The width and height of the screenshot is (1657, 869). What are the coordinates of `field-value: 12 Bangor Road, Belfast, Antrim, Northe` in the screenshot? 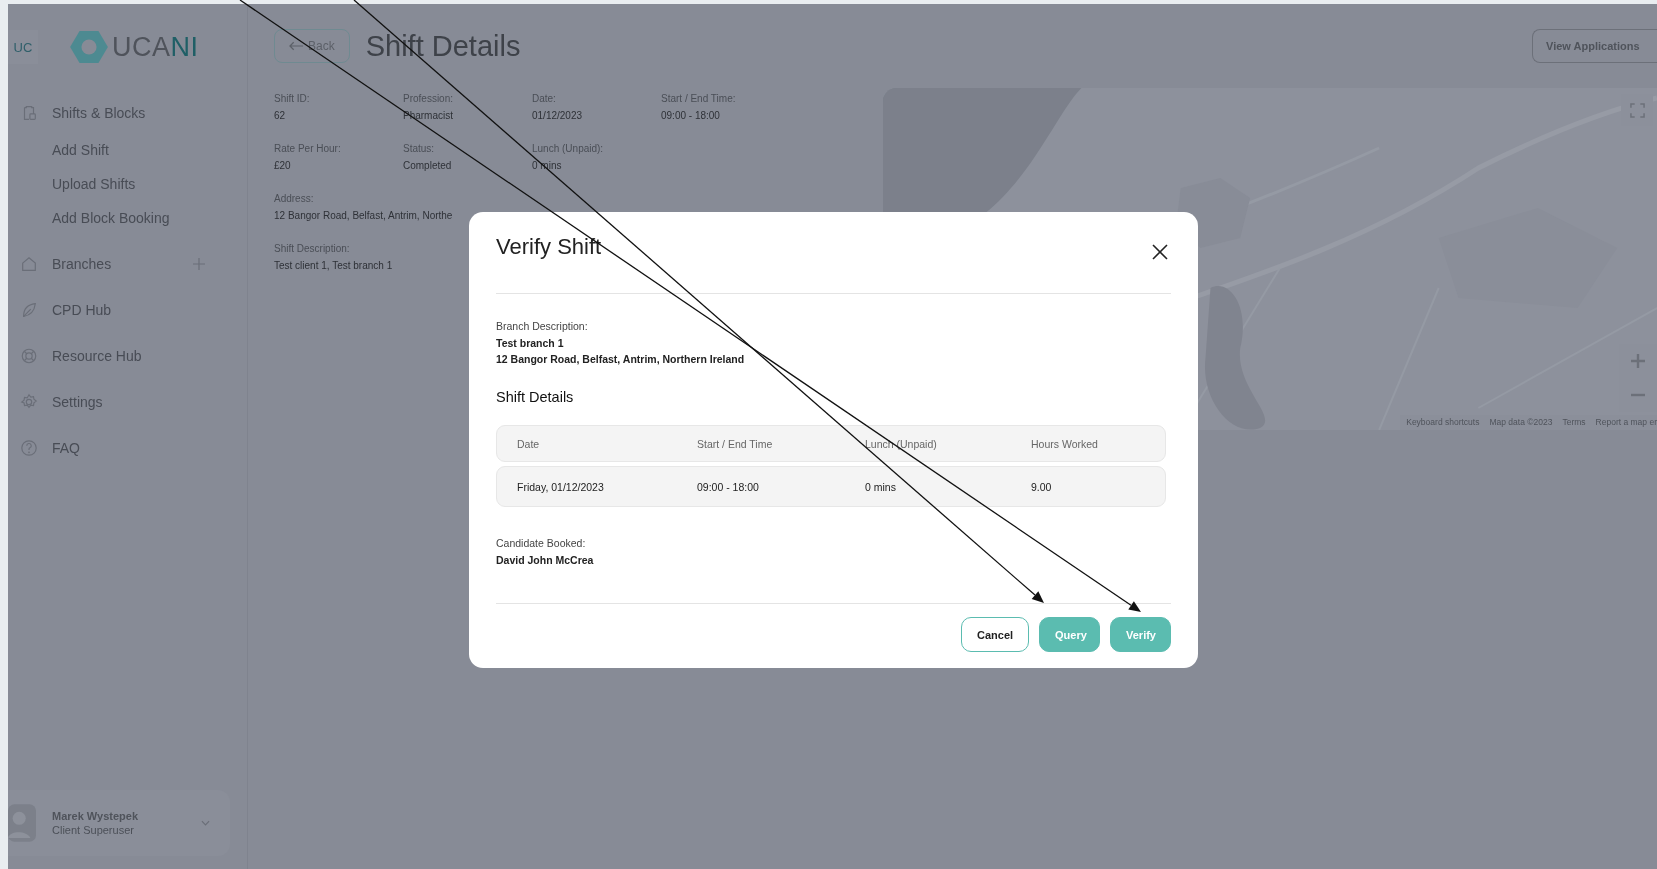 It's located at (363, 215).